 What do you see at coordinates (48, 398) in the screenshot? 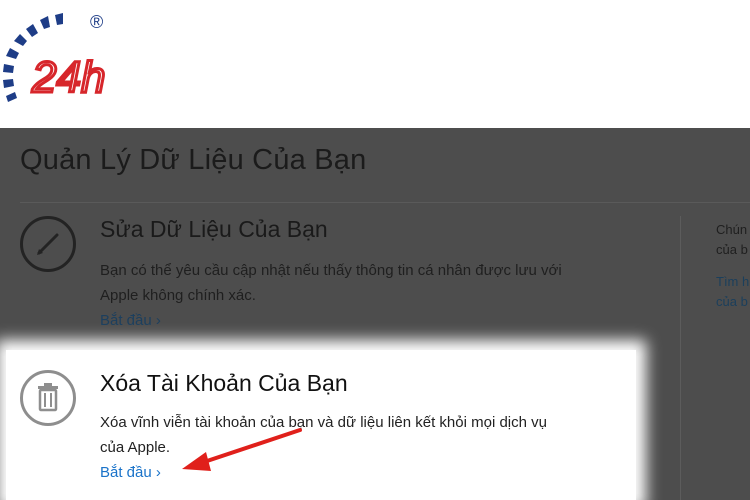
I see `trash-icon` at bounding box center [48, 398].